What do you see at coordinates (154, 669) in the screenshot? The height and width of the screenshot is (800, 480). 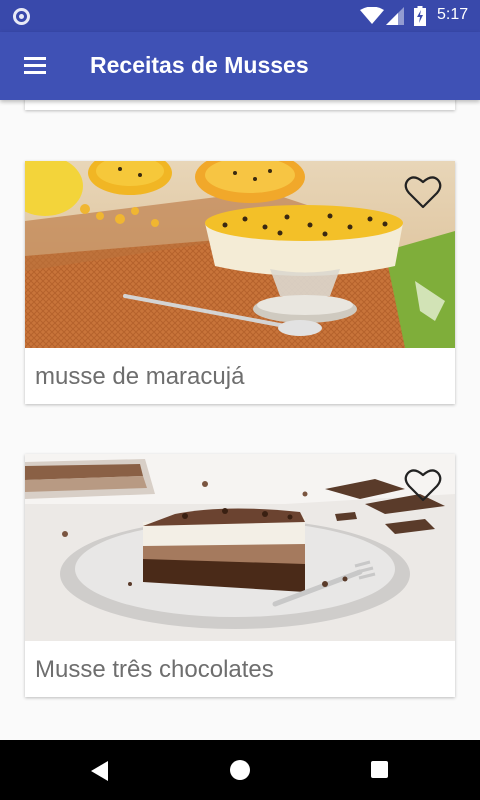 I see `recipe-title: Musse três chocolates` at bounding box center [154, 669].